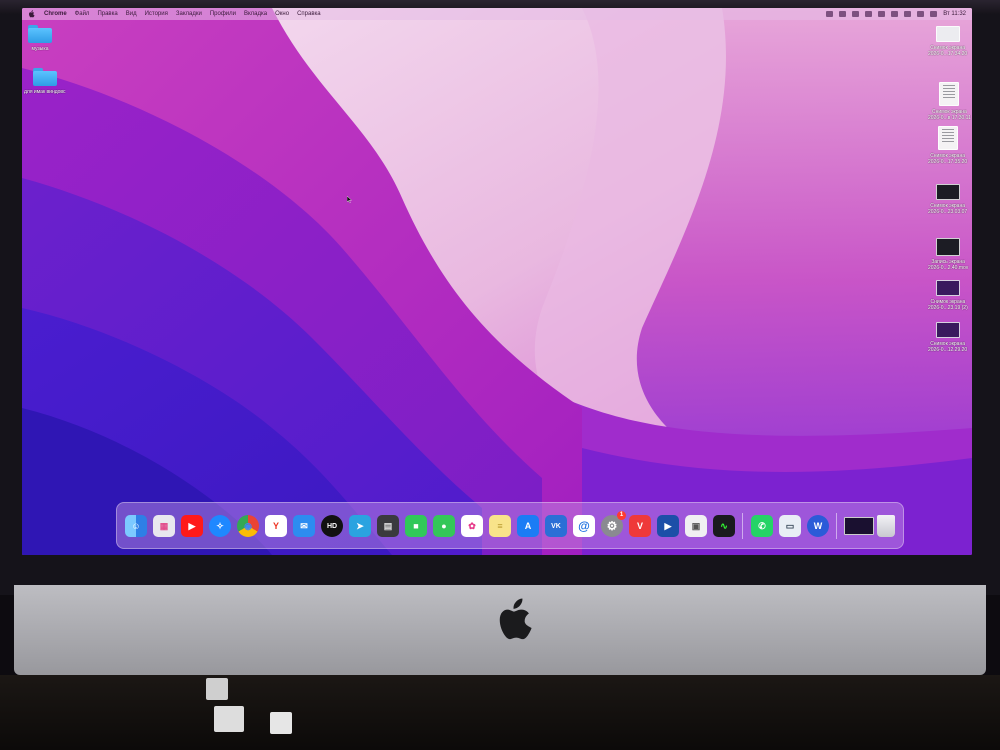  I want to click on dock-app-facetime: ■, so click(416, 526).